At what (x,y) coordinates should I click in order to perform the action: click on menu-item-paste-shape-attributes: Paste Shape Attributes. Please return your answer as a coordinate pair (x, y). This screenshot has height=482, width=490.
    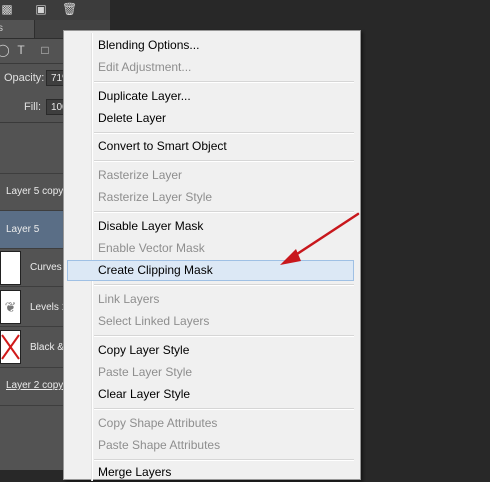
    Looking at the image, I should click on (159, 445).